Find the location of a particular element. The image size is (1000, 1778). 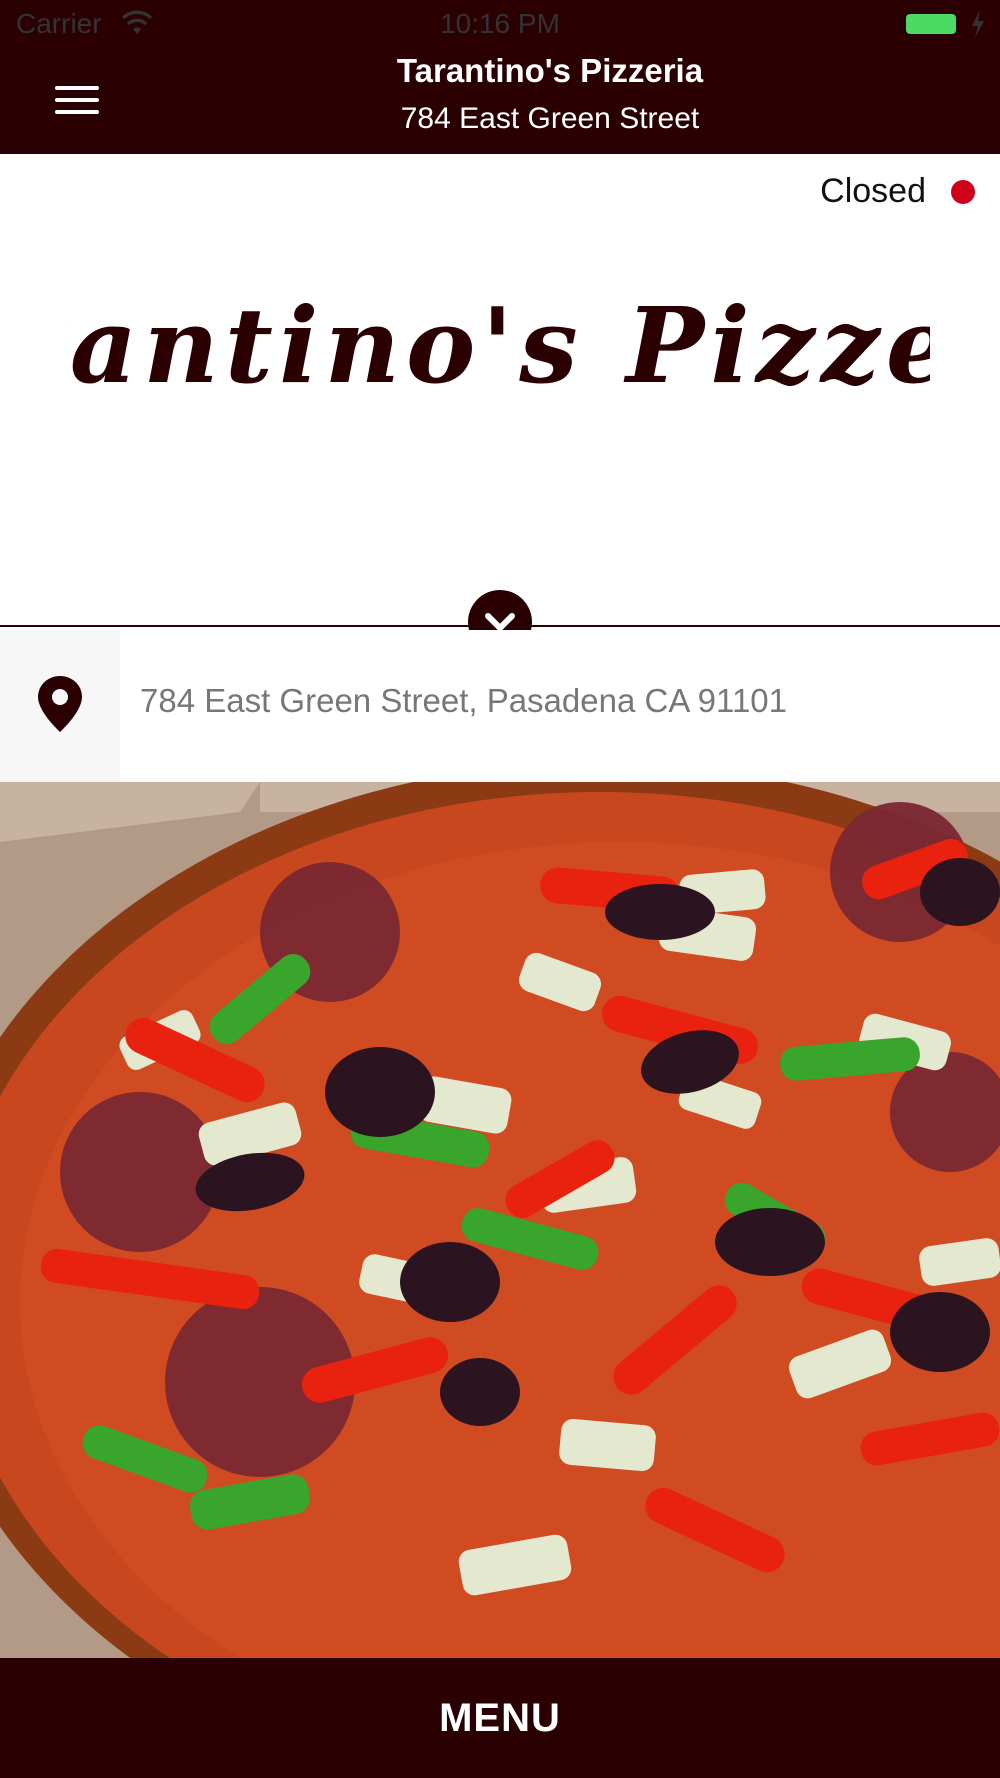

restaurant-logo: Tarantino's Pizzeria is located at coordinates (500, 345).